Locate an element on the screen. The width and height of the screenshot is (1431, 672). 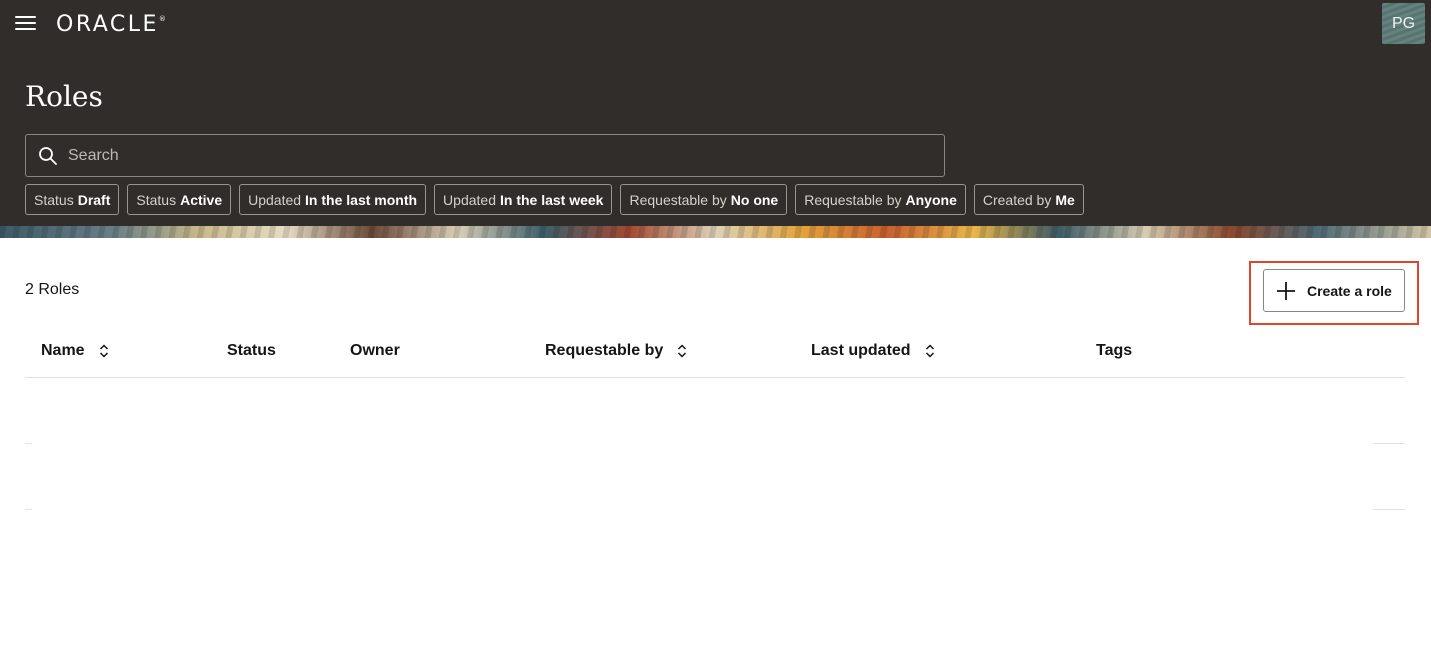
column-header-owner: Owner is located at coordinates (375, 351).